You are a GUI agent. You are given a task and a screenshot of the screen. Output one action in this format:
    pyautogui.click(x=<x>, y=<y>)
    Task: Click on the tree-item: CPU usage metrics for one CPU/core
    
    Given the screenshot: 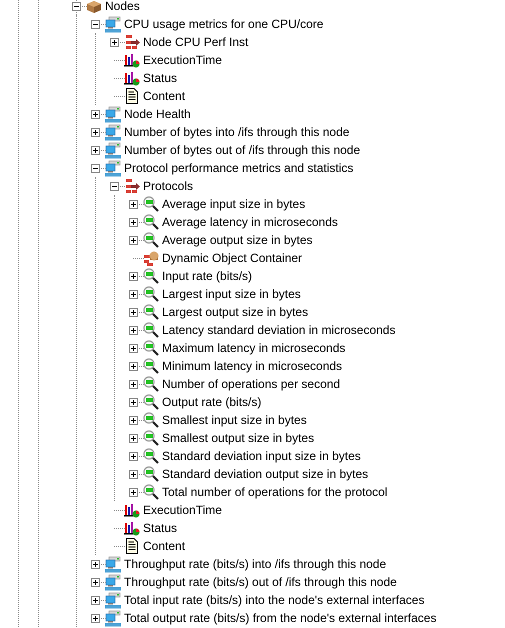 What is the action you would take?
    pyautogui.click(x=224, y=24)
    